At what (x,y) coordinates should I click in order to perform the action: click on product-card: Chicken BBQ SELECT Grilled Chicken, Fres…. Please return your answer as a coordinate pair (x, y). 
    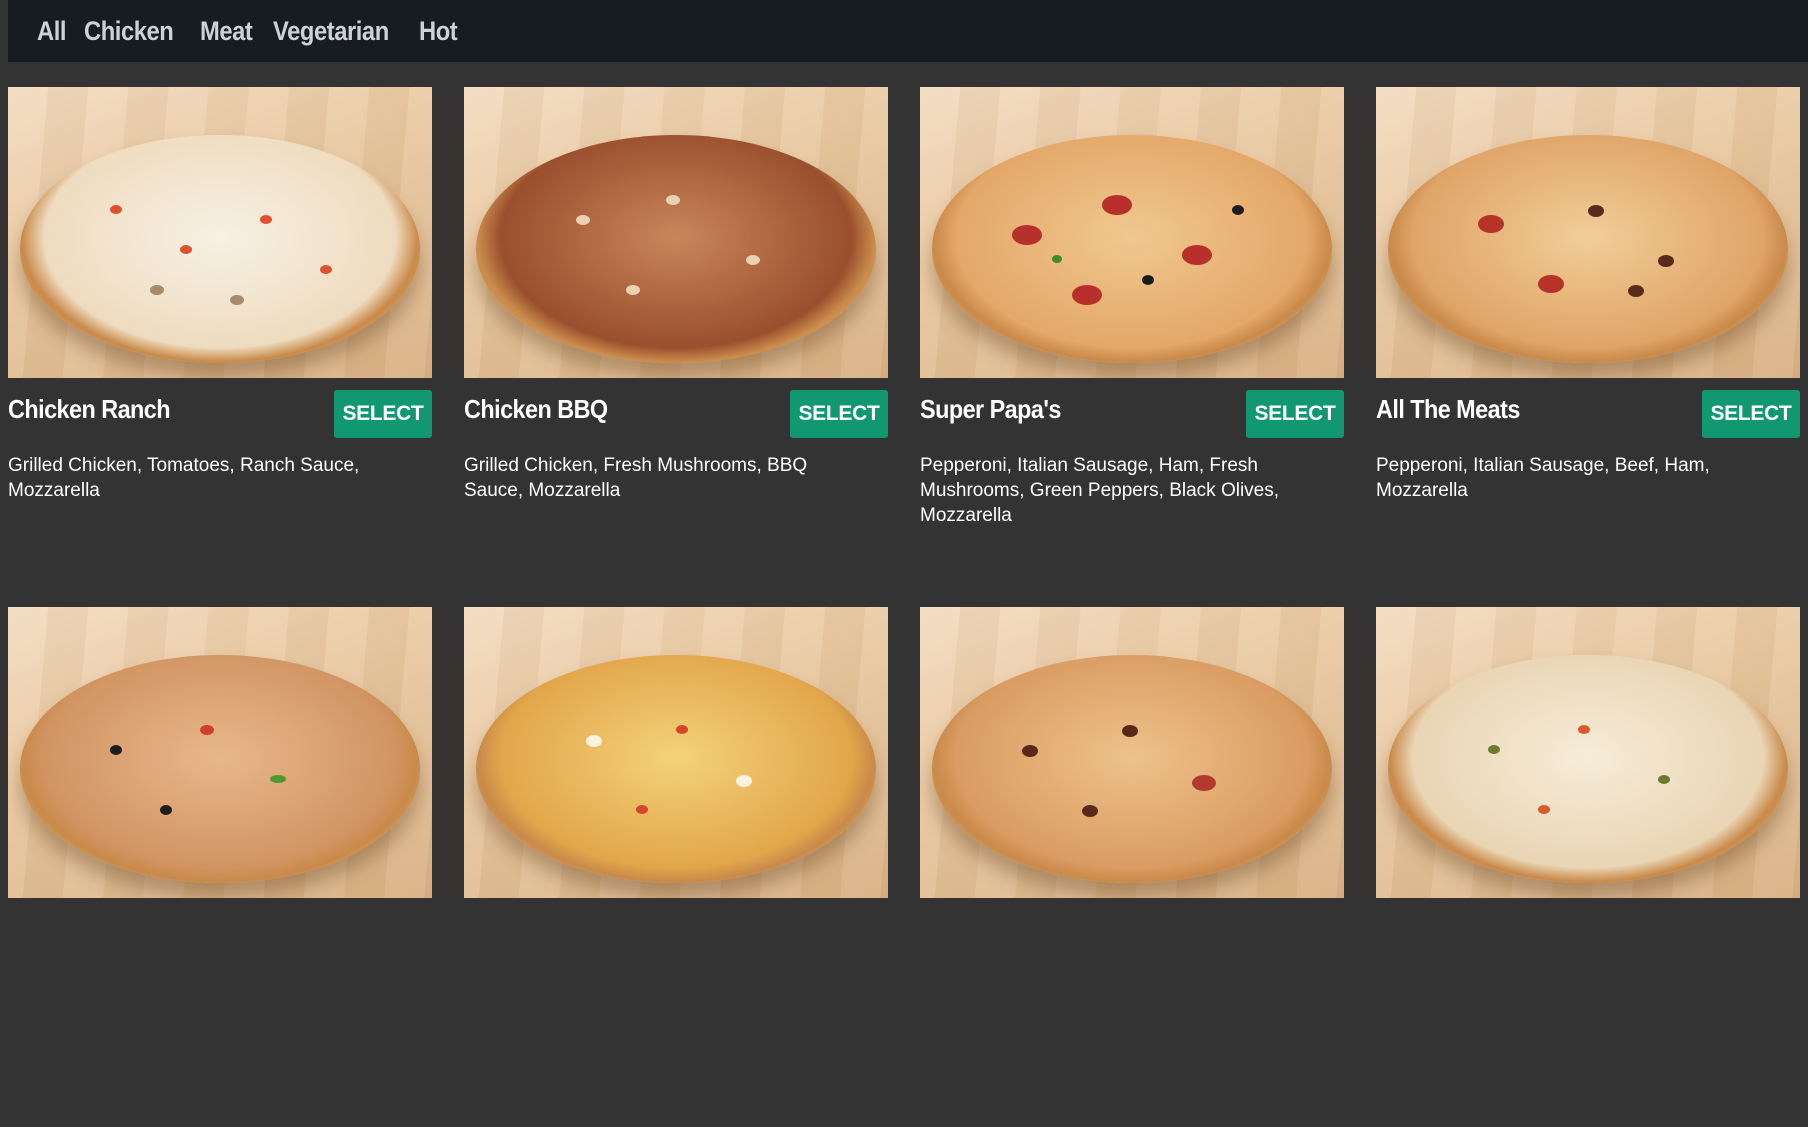
    Looking at the image, I should click on (676, 347).